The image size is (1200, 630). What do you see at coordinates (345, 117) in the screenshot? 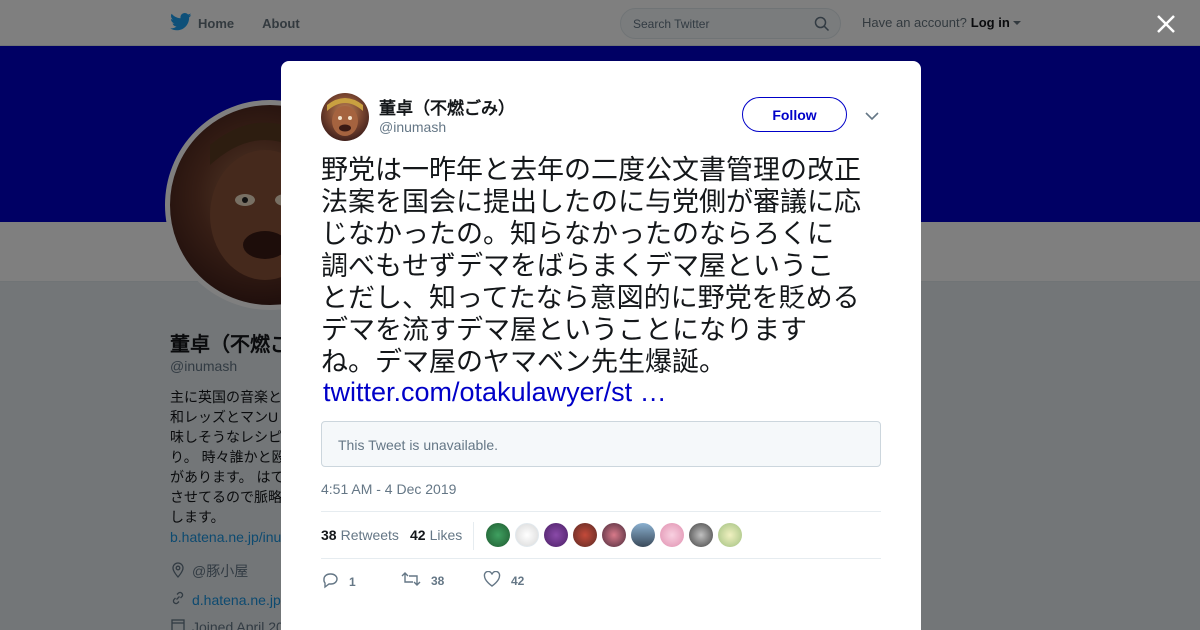
I see `author-avatar` at bounding box center [345, 117].